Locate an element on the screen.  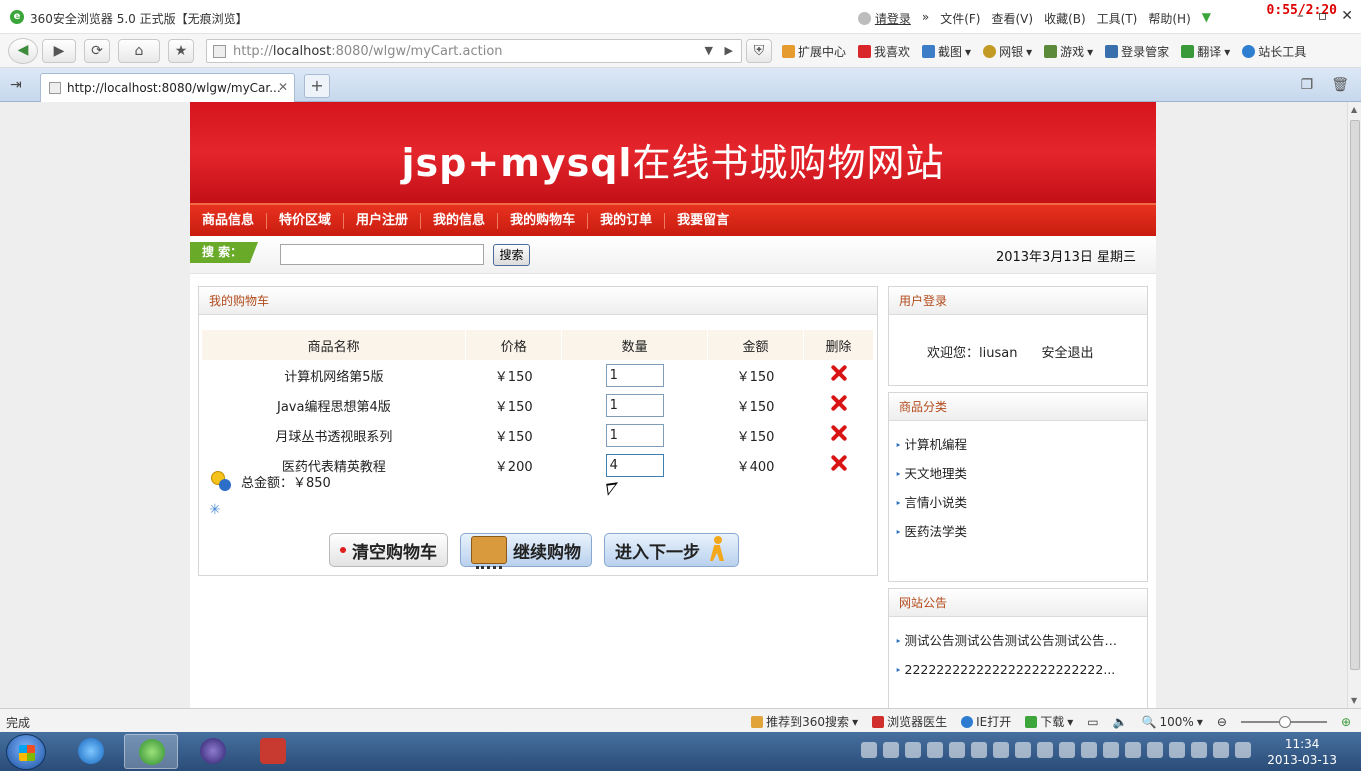
search-input is located at coordinates (382, 254).